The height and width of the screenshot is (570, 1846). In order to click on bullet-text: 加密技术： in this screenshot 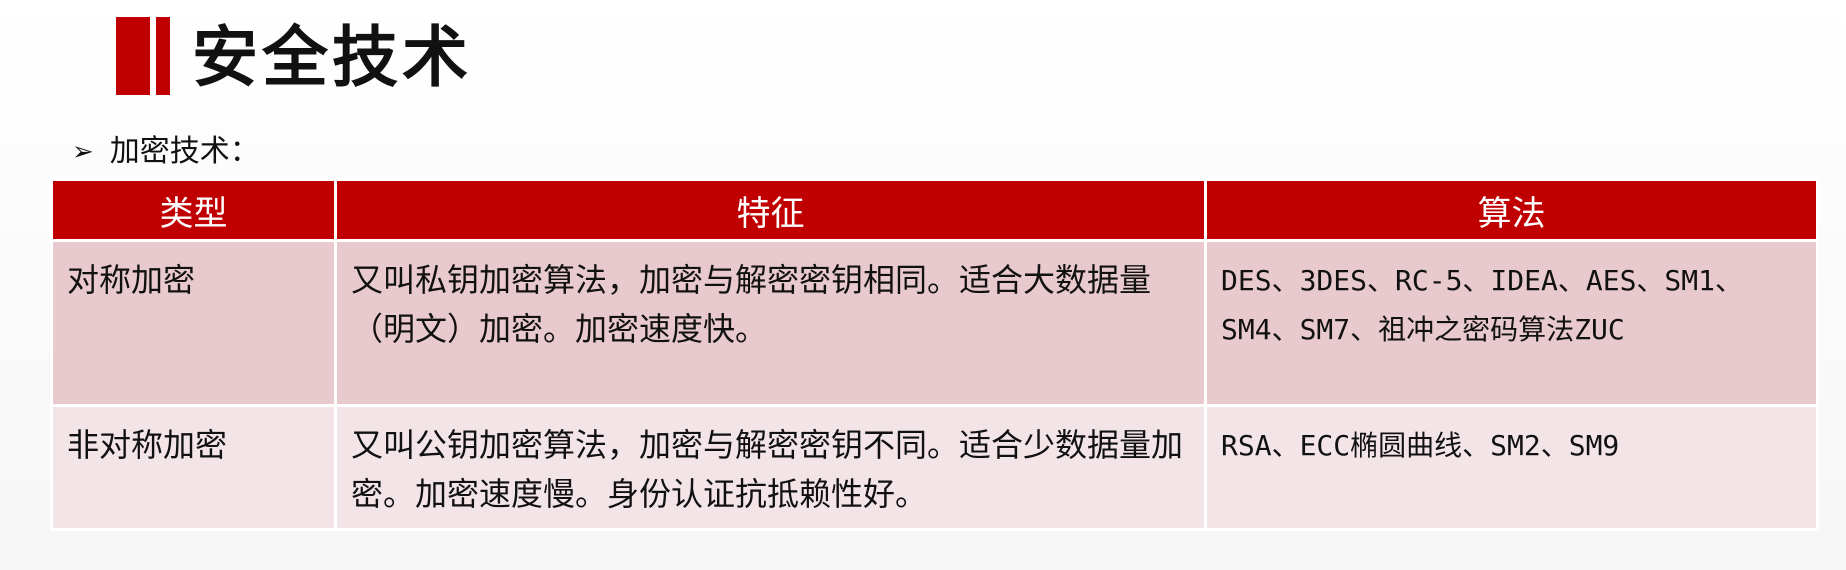, I will do `click(184, 151)`.